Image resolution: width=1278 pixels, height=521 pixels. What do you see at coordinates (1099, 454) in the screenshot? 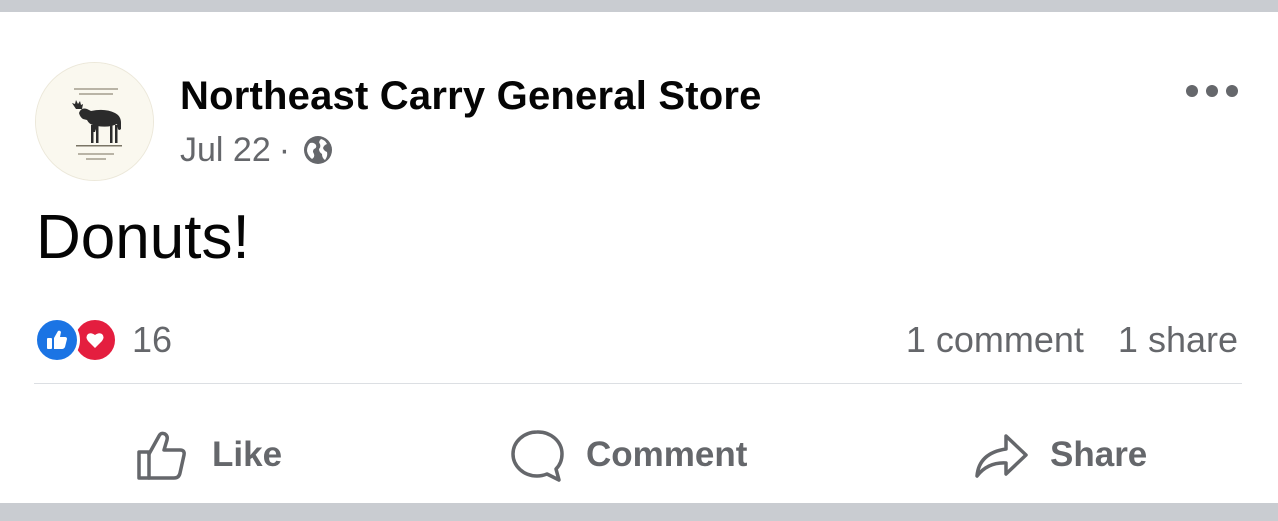
I see `share-label: Share` at bounding box center [1099, 454].